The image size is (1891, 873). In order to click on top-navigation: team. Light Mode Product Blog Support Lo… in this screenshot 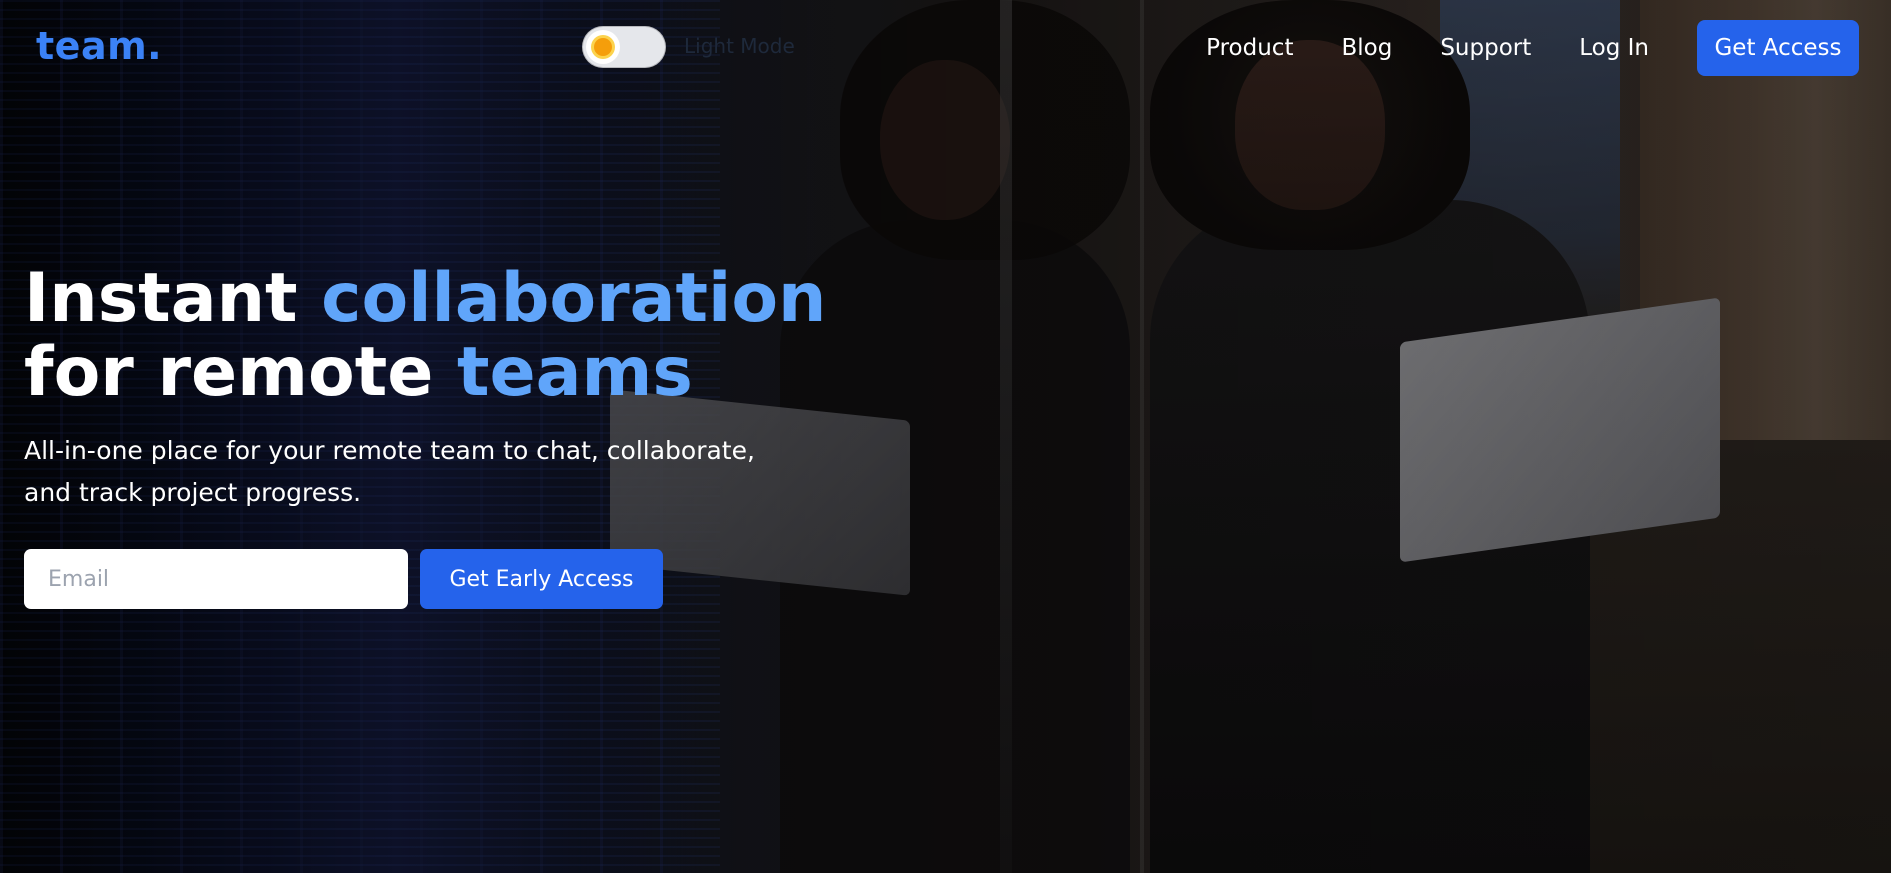, I will do `click(945, 48)`.